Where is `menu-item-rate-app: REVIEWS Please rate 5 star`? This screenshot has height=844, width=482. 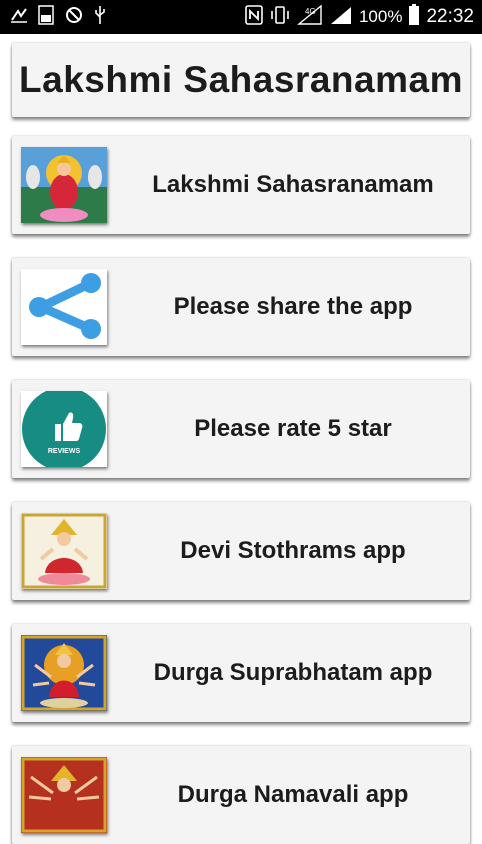
menu-item-rate-app: REVIEWS Please rate 5 star is located at coordinates (241, 429).